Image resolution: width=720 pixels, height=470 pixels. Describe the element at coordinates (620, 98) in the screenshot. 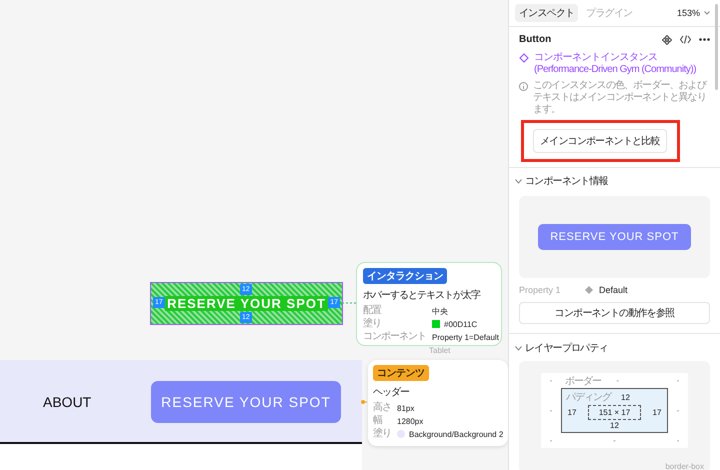

I see `notice-text: このインスタンスの色、ボーダー、およびテキストはメインコンポーネントと異なります。` at that location.